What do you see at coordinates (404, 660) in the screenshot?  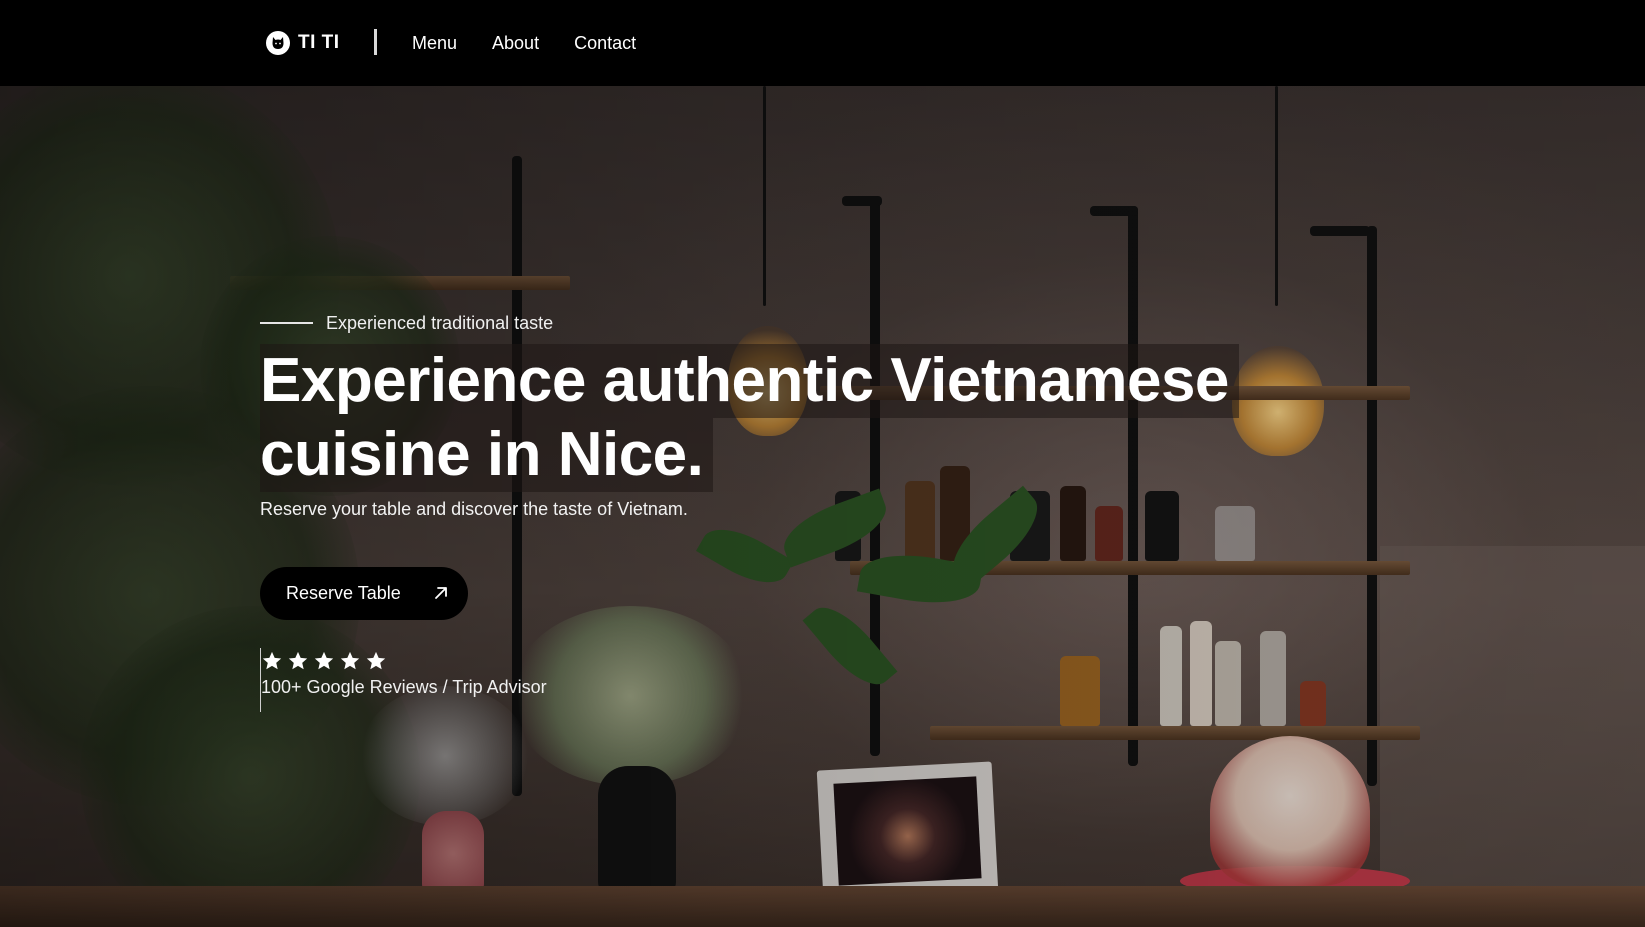 I see `star-rating` at bounding box center [404, 660].